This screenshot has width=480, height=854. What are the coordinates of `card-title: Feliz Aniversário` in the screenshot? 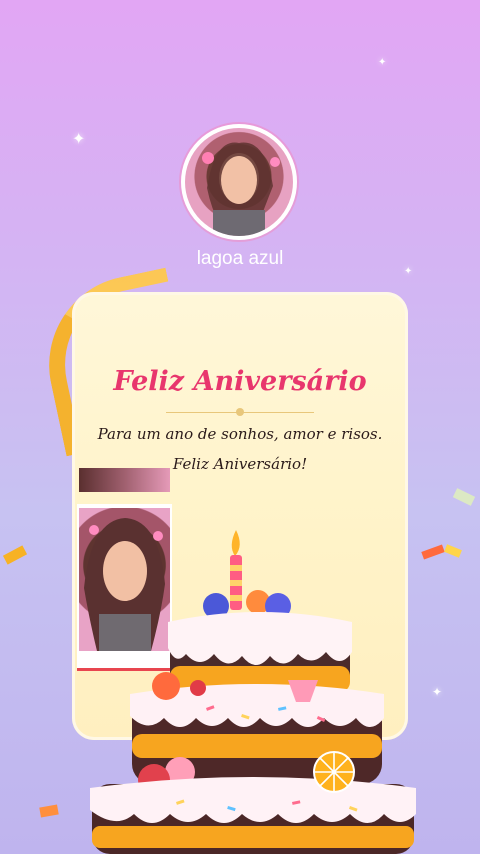 It's located at (240, 381).